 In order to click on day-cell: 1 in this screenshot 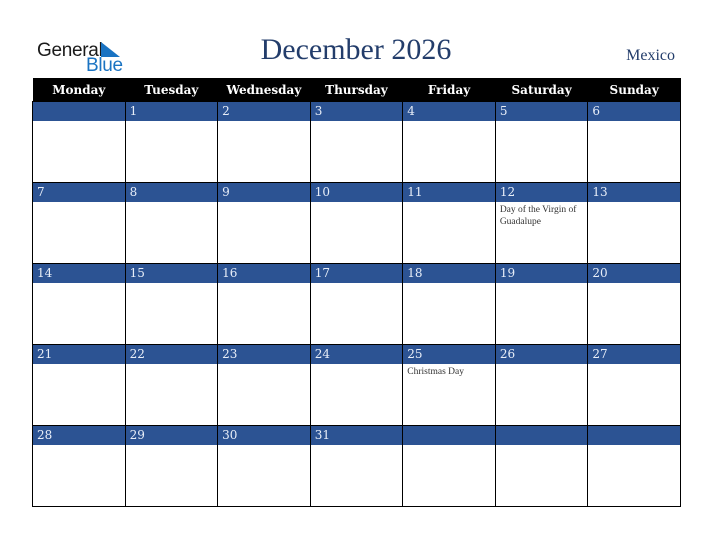, I will do `click(171, 141)`.